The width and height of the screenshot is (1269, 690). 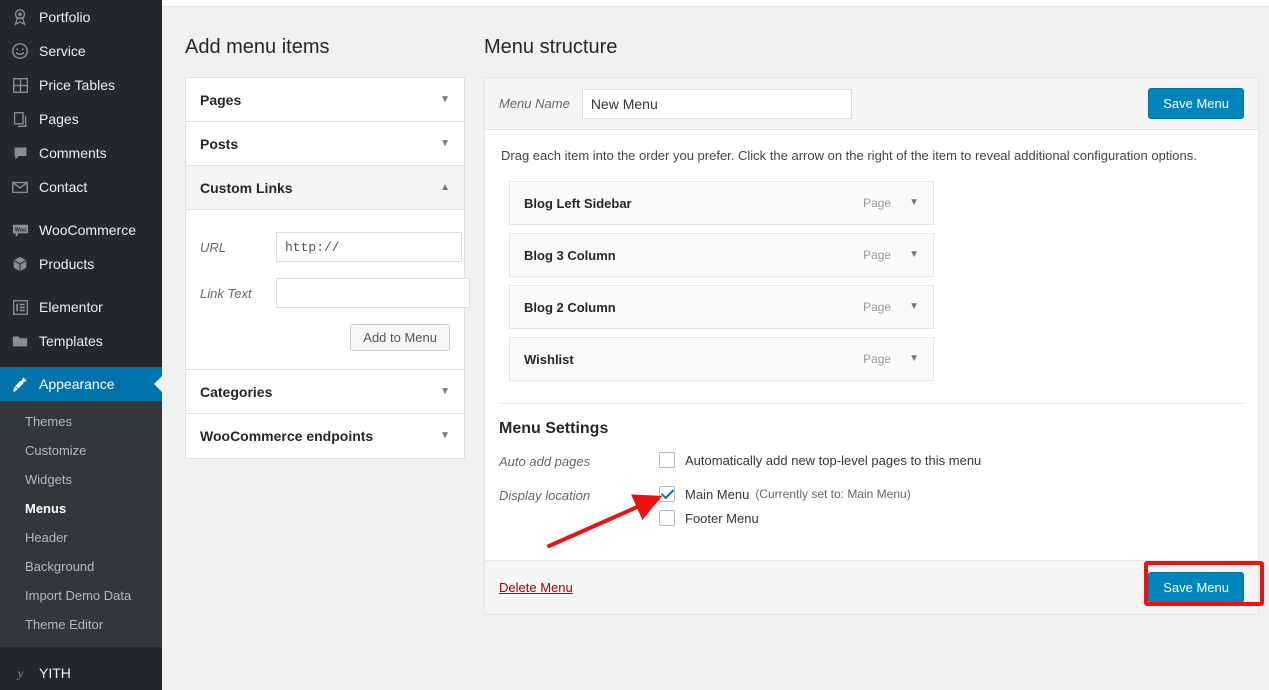 What do you see at coordinates (20, 153) in the screenshot?
I see `comment-icon` at bounding box center [20, 153].